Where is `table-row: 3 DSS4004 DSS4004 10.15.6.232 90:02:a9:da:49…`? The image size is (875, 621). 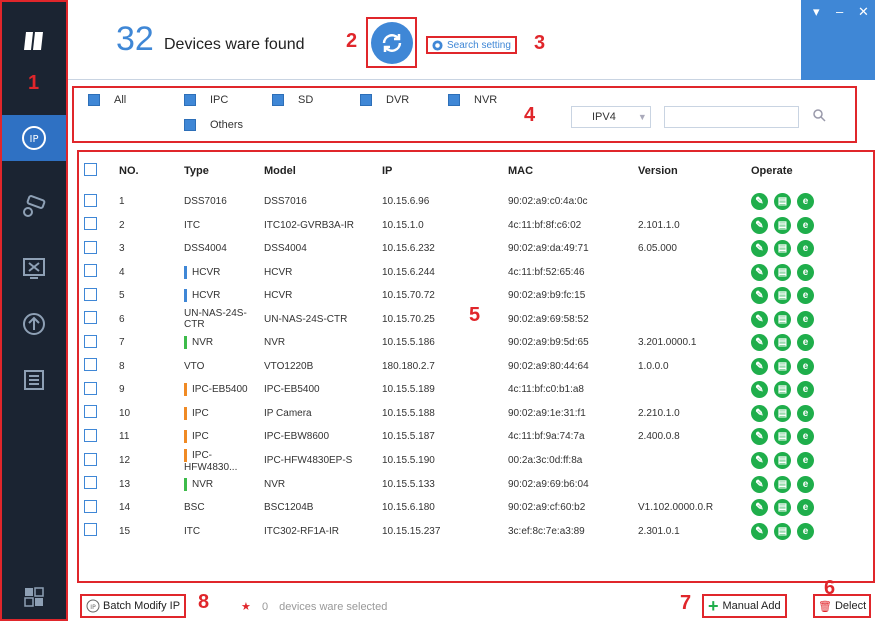
table-row: 3 DSS4004 DSS4004 10.15.6.232 90:02:a9:da:49… is located at coordinates (476, 249).